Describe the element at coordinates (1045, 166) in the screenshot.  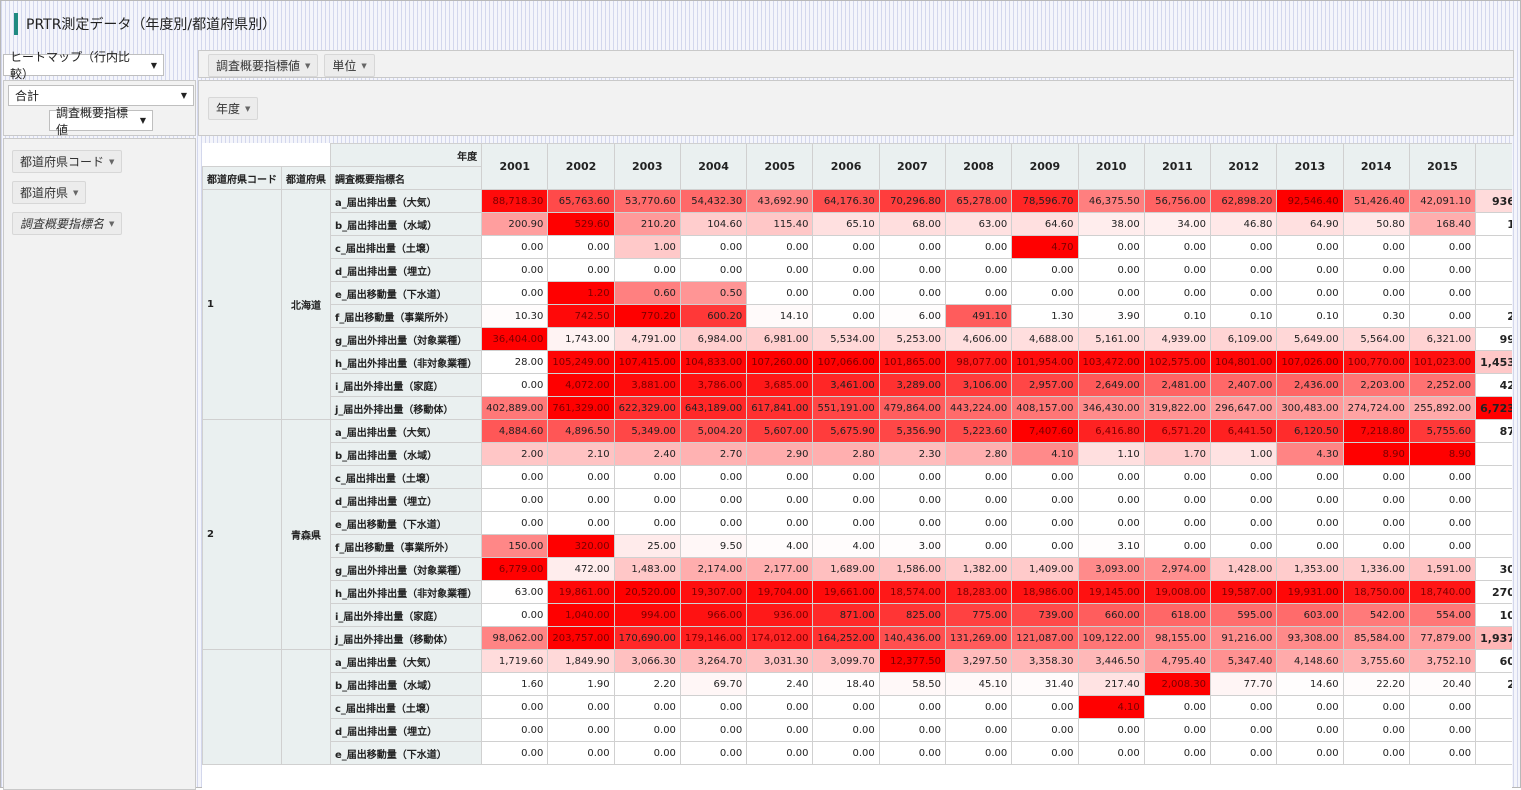
I see `year-header: 2009` at that location.